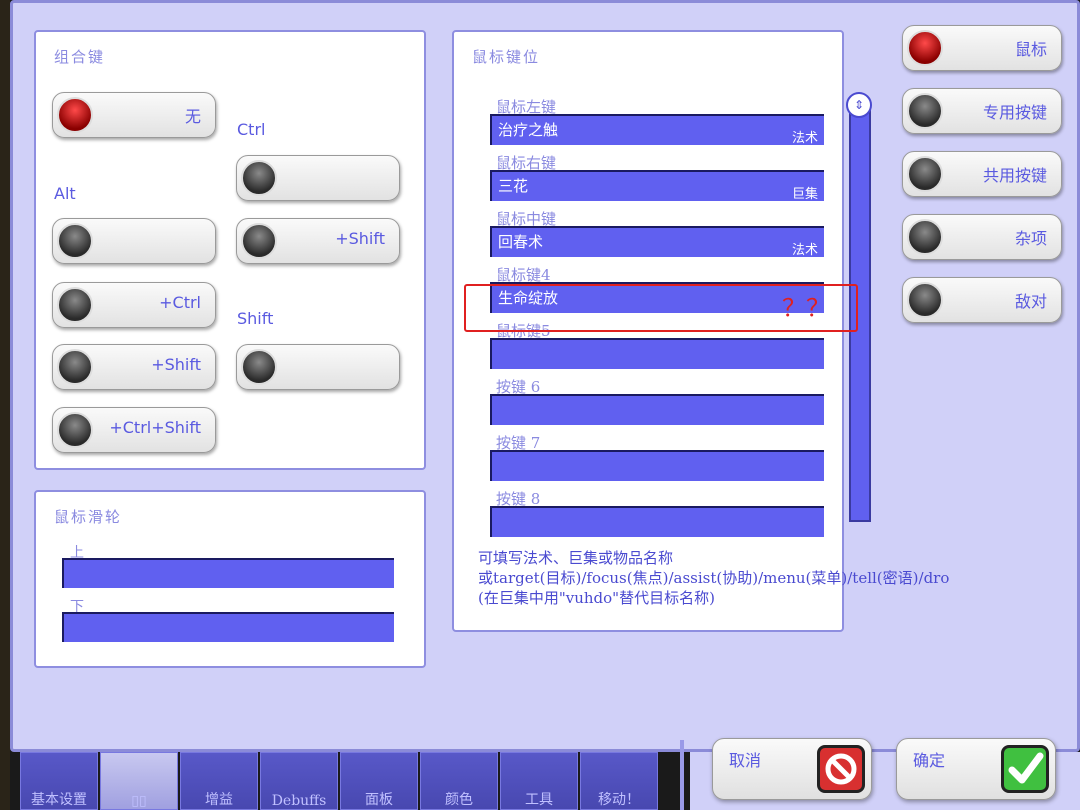 This screenshot has width=1080, height=810. What do you see at coordinates (528, 130) in the screenshot?
I see `slot-value: 治疗之触` at bounding box center [528, 130].